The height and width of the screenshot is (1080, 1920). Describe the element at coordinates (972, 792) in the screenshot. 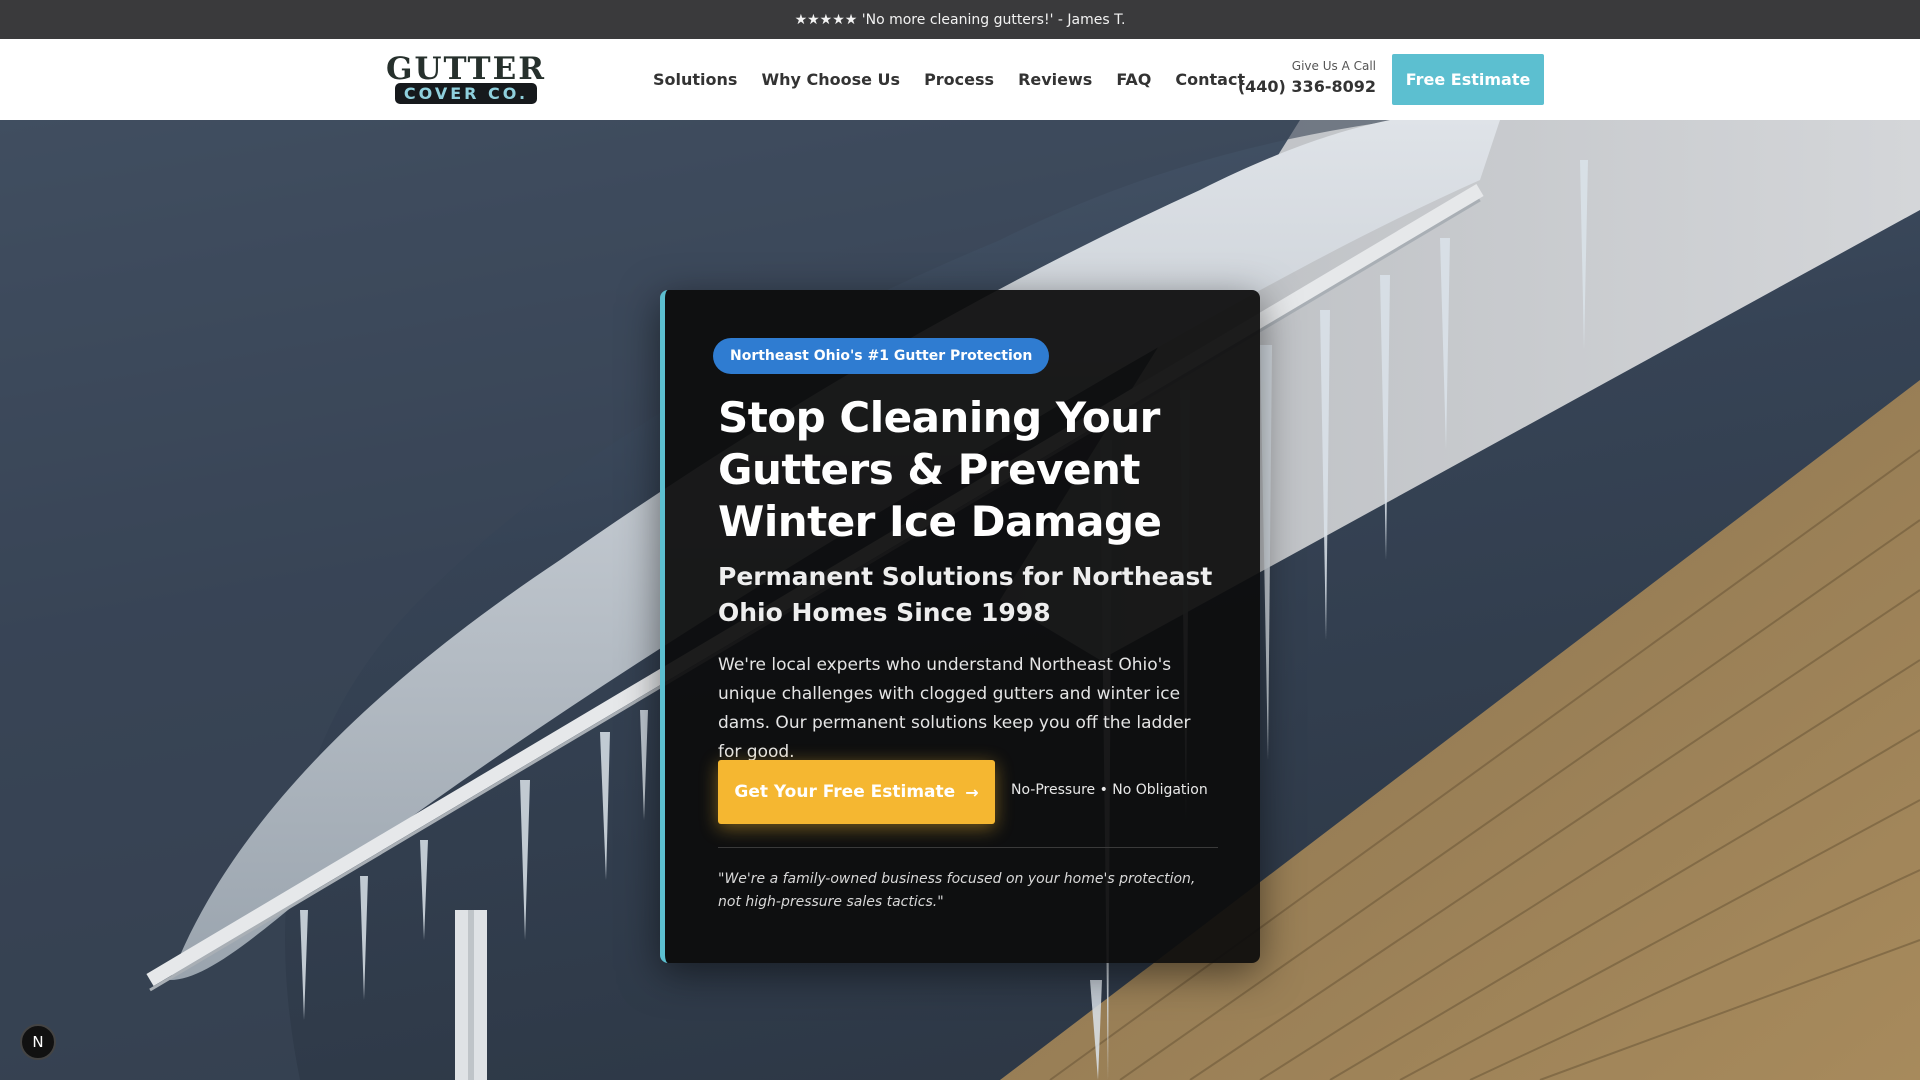

I see `arrow-right-icon: →` at that location.